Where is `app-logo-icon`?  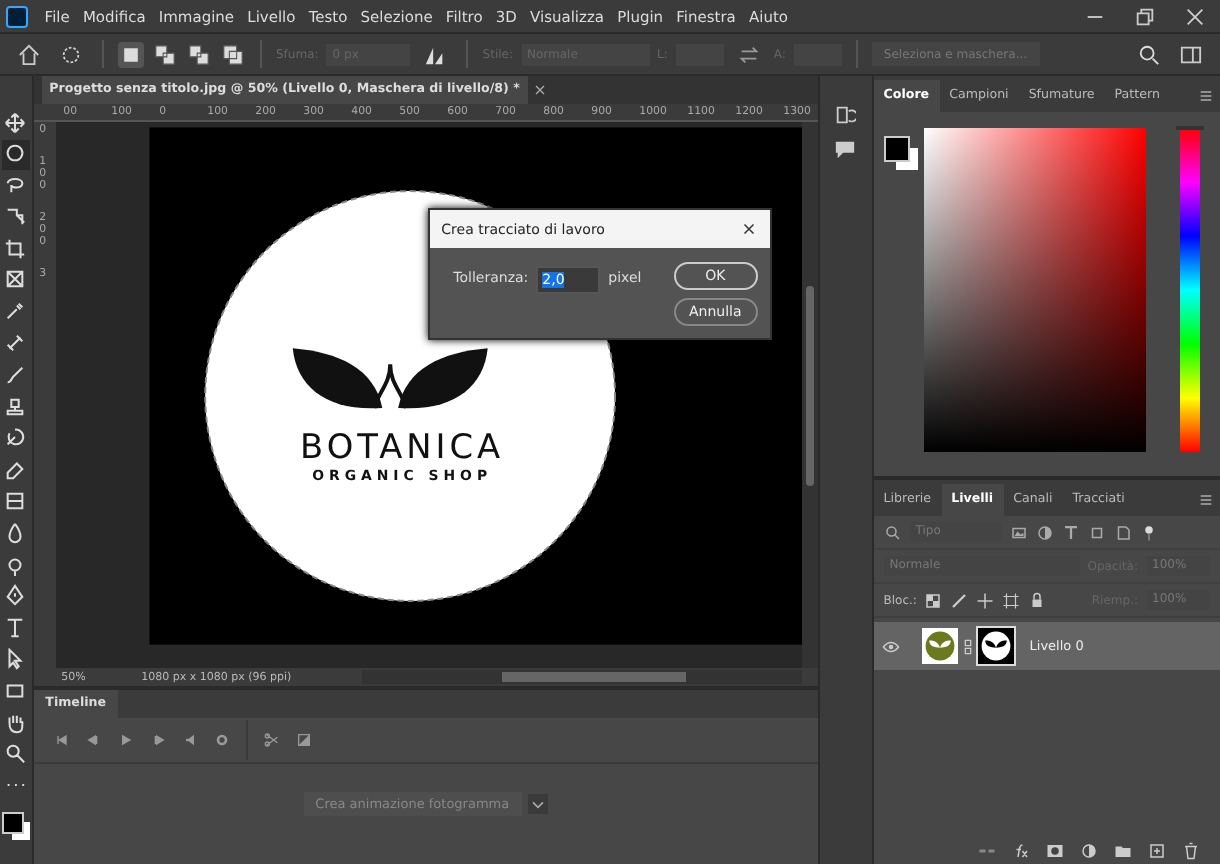 app-logo-icon is located at coordinates (17, 16).